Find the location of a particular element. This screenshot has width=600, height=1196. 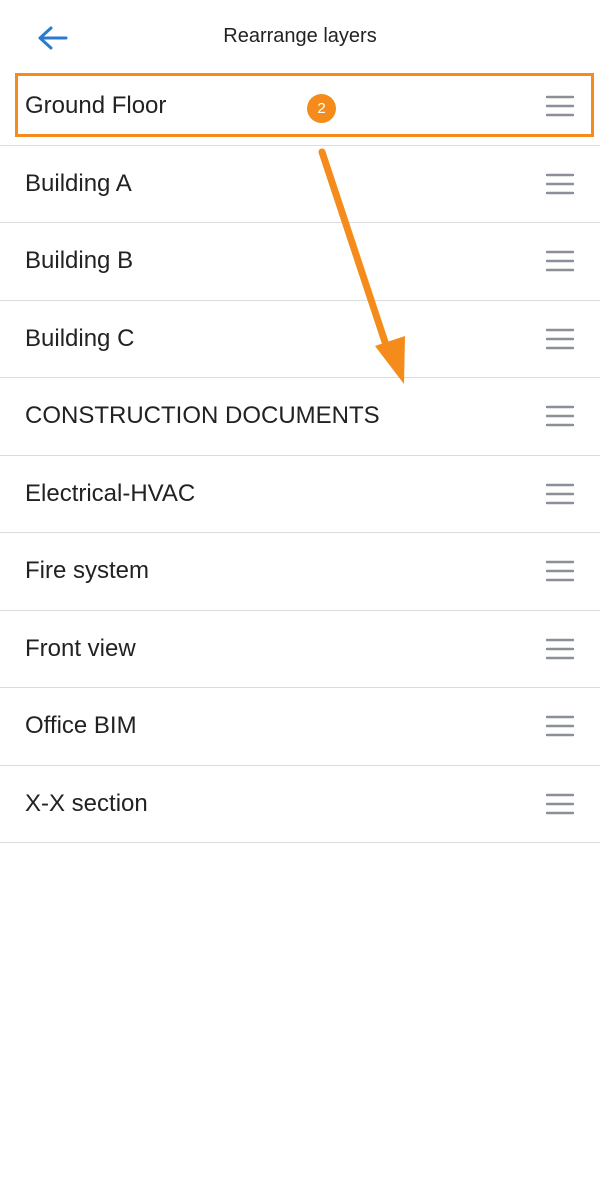

layer-label: Ground Floor is located at coordinates (96, 106).